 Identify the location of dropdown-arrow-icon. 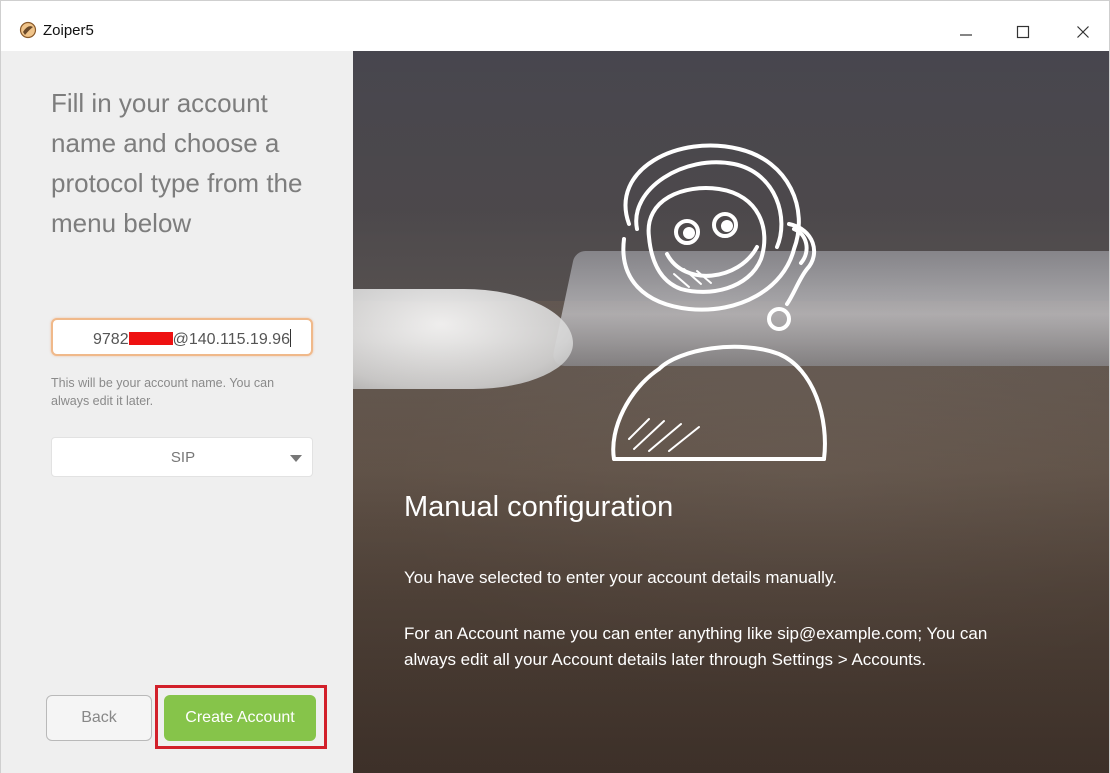
(296, 458).